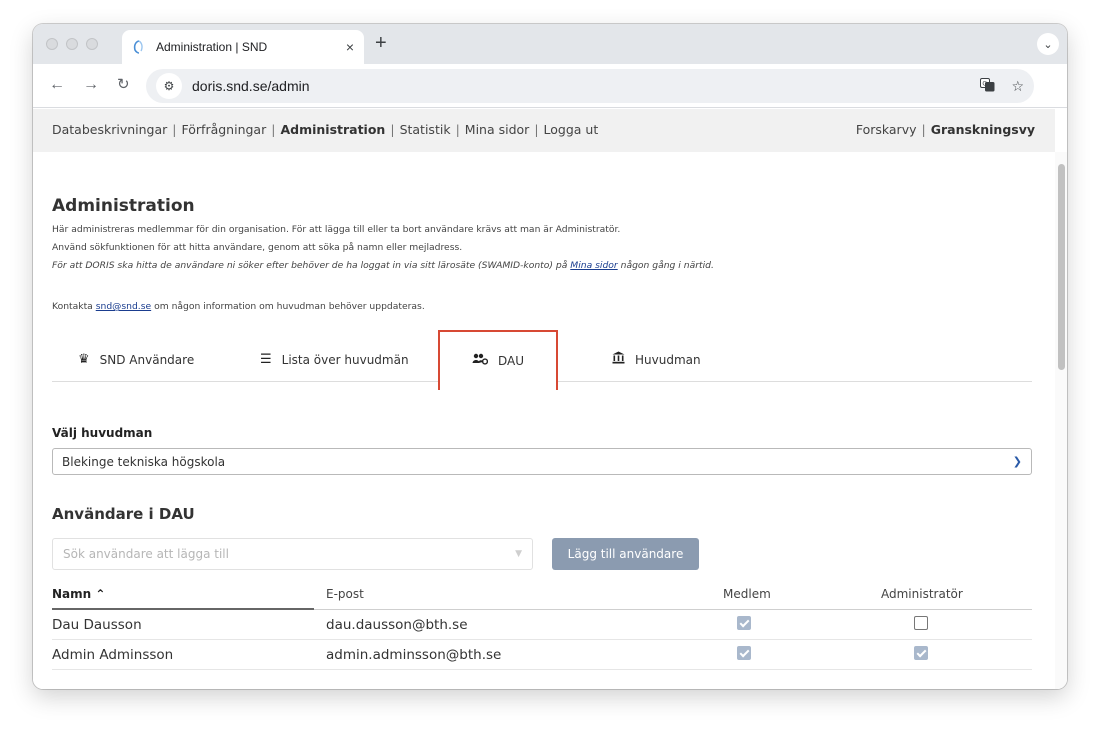 Image resolution: width=1100 pixels, height=730 pixels. I want to click on close-window-button, so click(52, 44).